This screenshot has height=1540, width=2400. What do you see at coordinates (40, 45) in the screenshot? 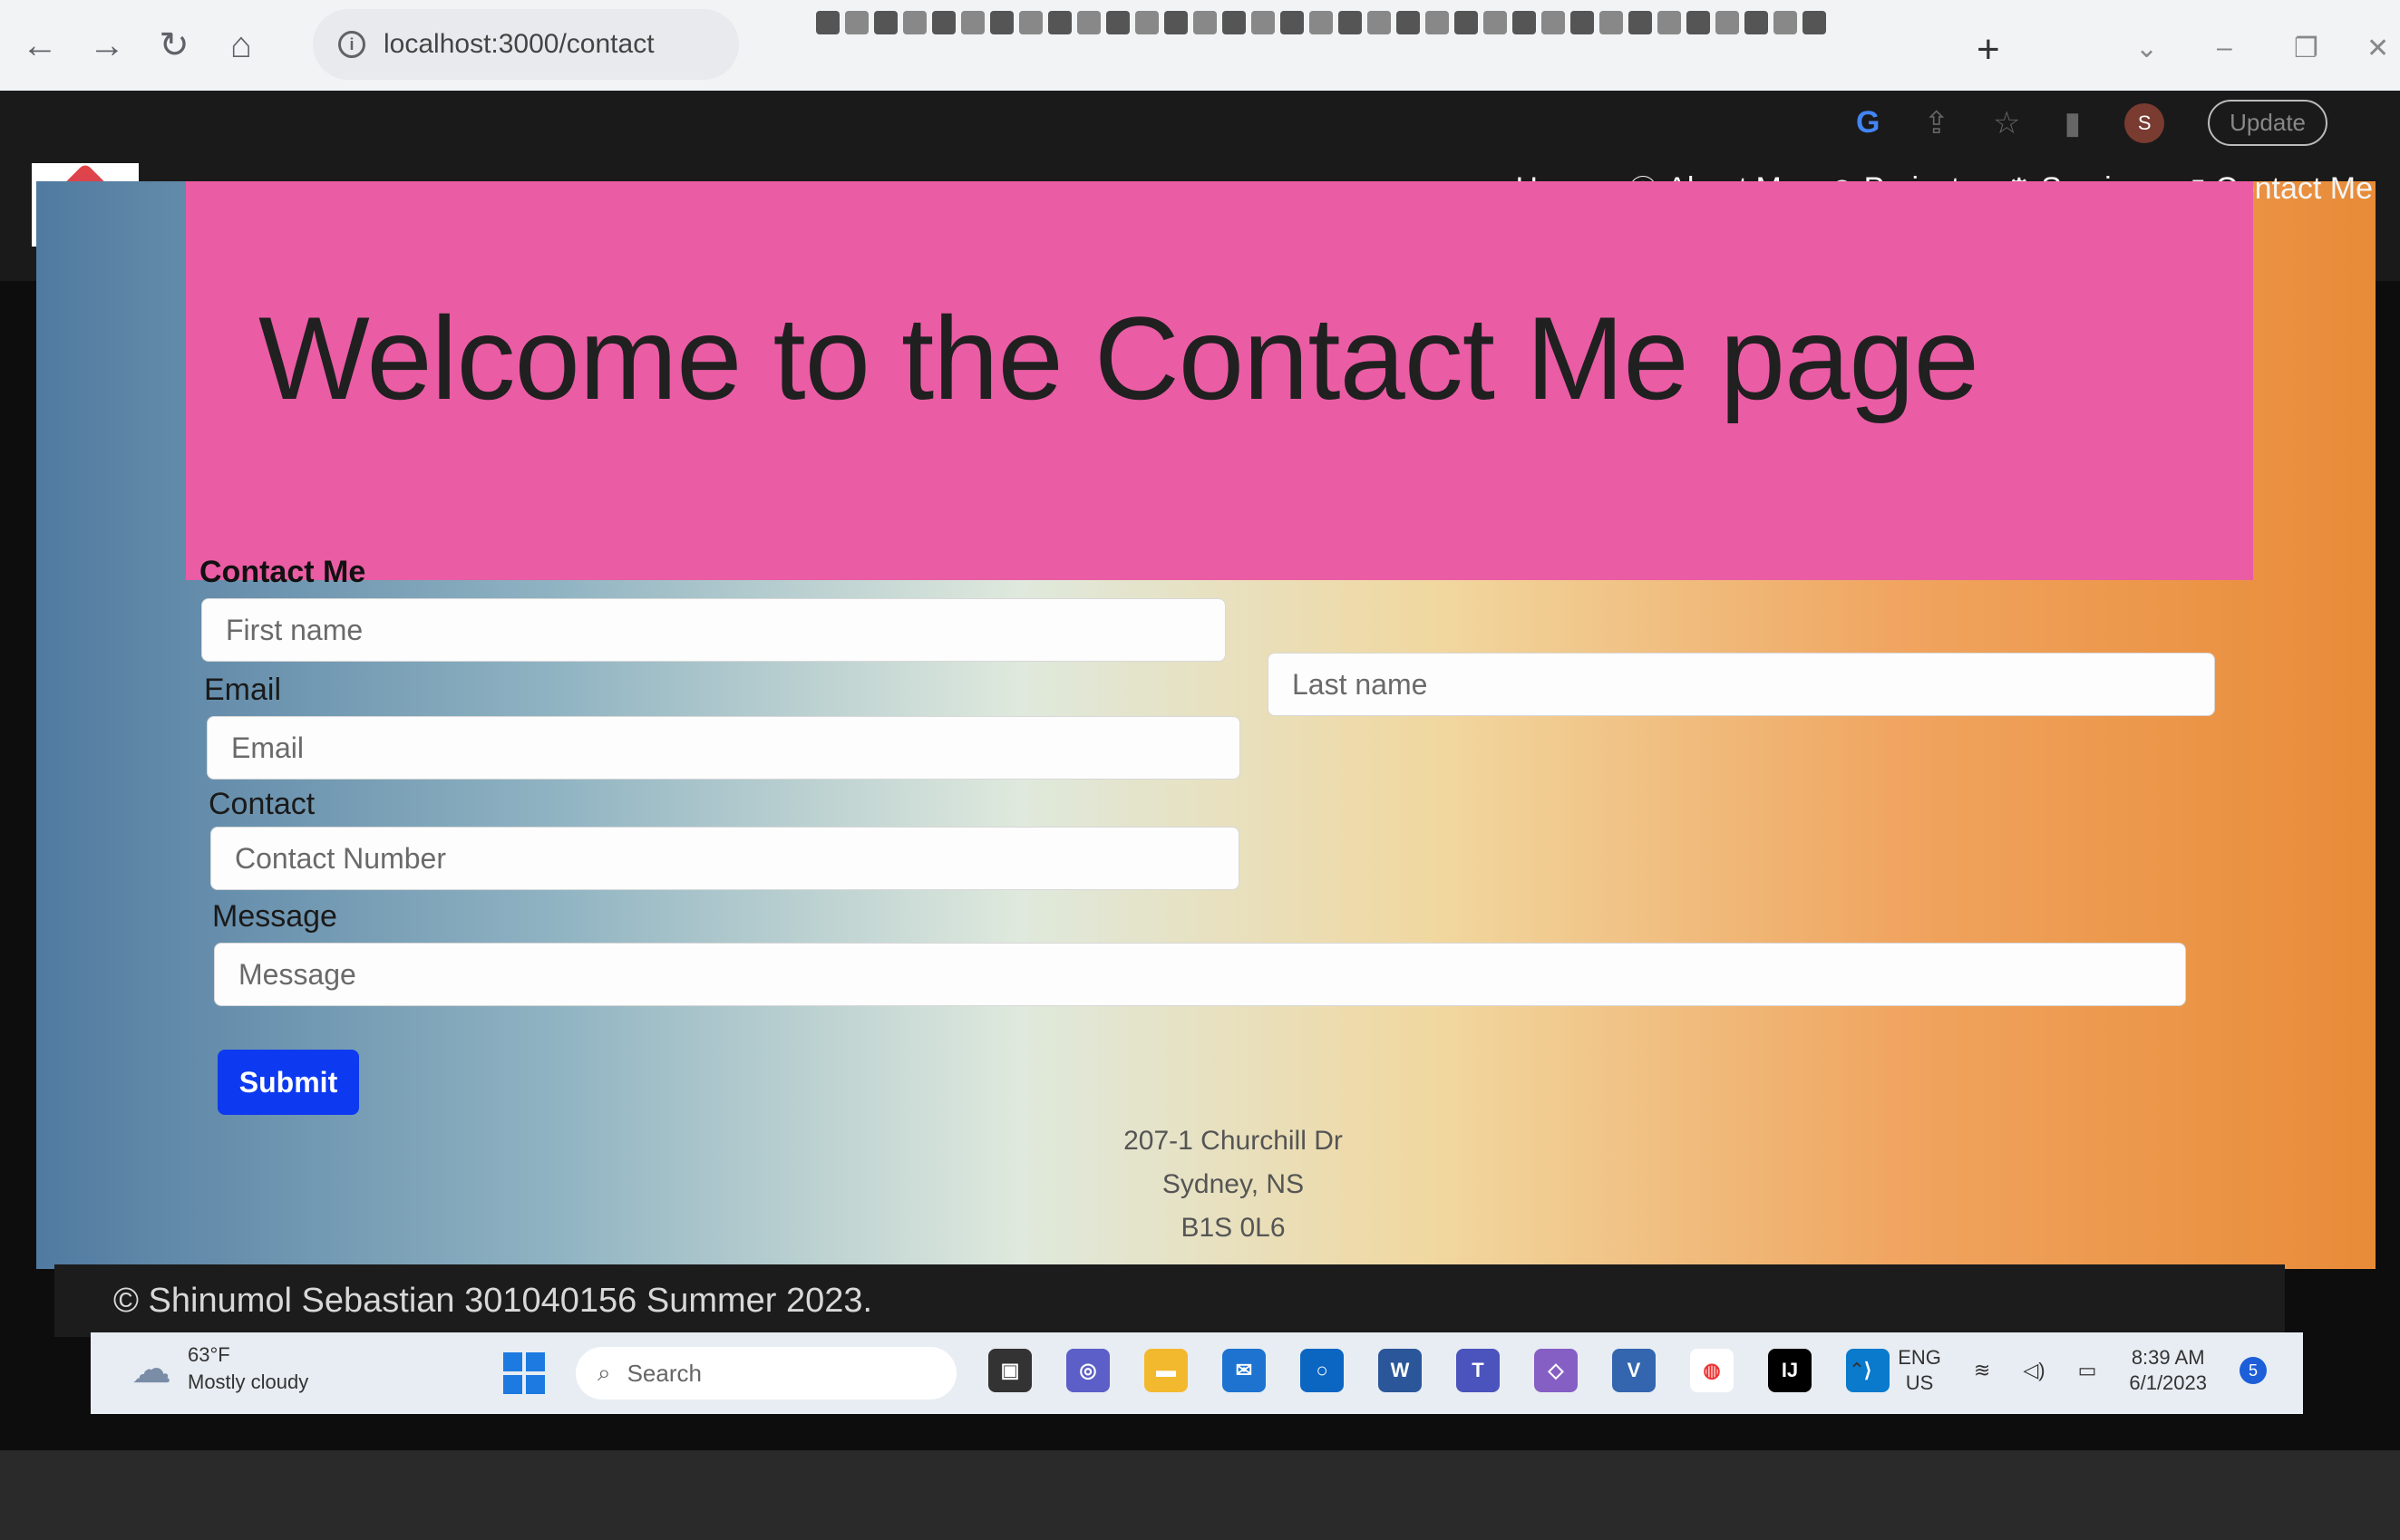
I see `back-icon: ←` at bounding box center [40, 45].